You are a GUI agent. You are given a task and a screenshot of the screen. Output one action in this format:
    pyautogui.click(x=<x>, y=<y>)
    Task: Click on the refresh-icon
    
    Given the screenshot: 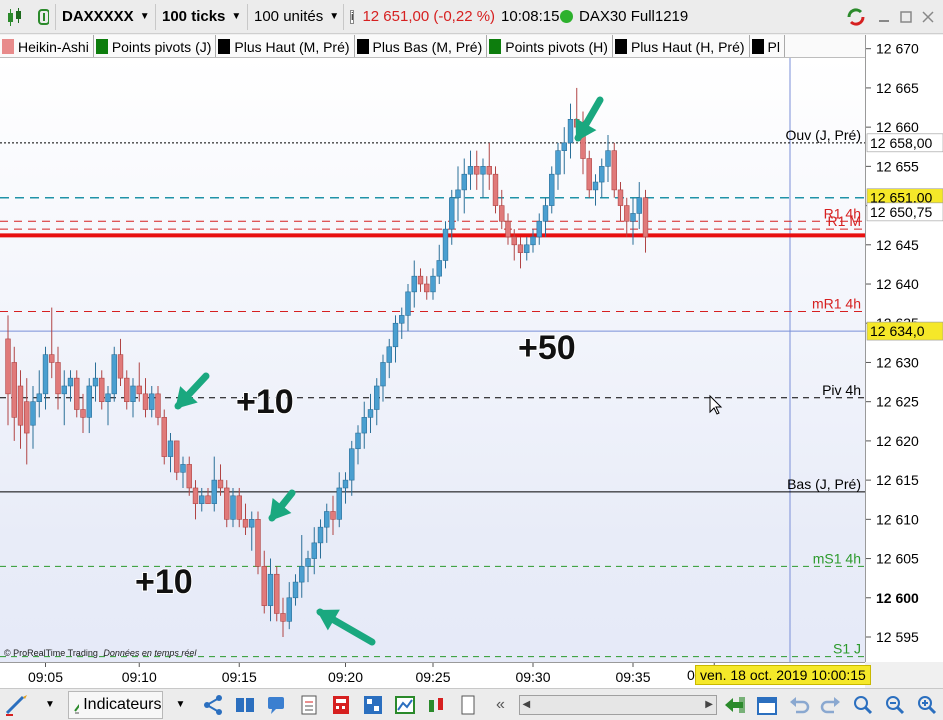 What is the action you would take?
    pyautogui.click(x=856, y=17)
    